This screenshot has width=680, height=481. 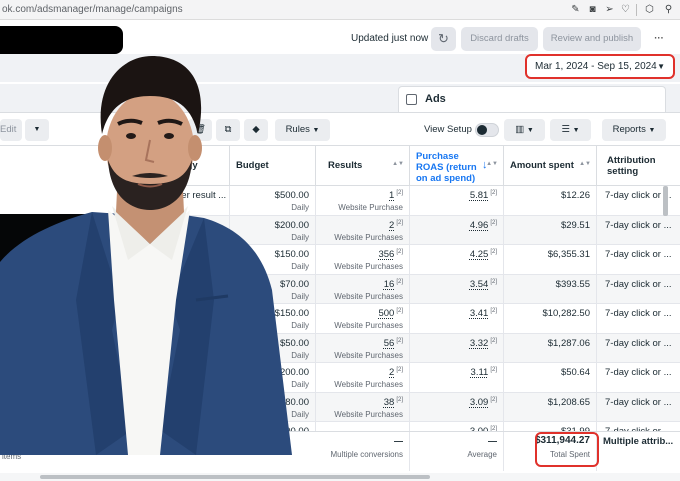 I want to click on budget-cell: $70.00 Daily, so click(x=273, y=288).